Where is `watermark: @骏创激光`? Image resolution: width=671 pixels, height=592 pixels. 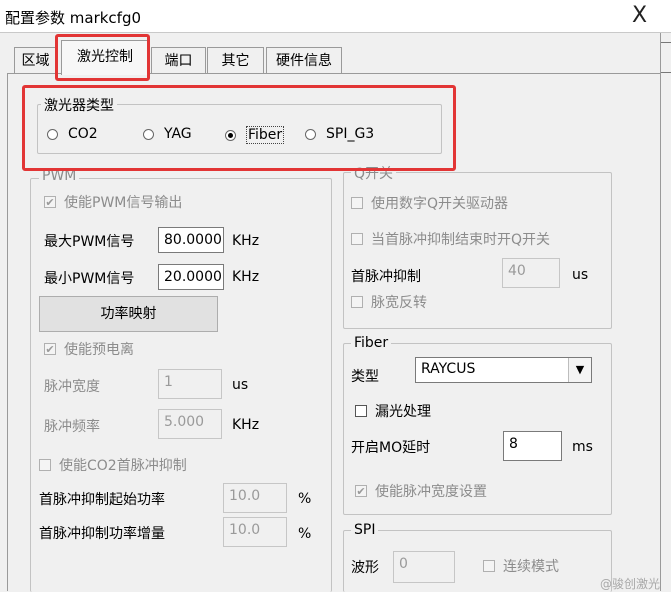
watermark: @骏创激光 is located at coordinates (630, 584).